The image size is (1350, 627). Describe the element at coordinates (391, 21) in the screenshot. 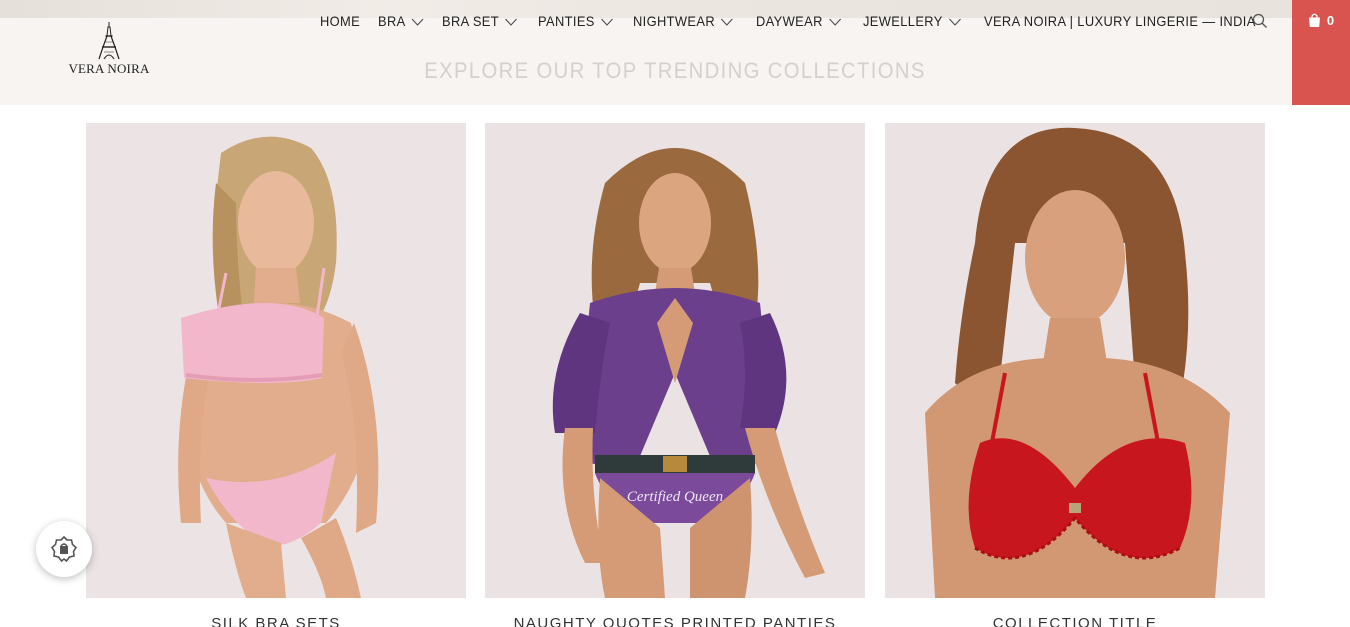

I see `nav-label: BRA` at that location.